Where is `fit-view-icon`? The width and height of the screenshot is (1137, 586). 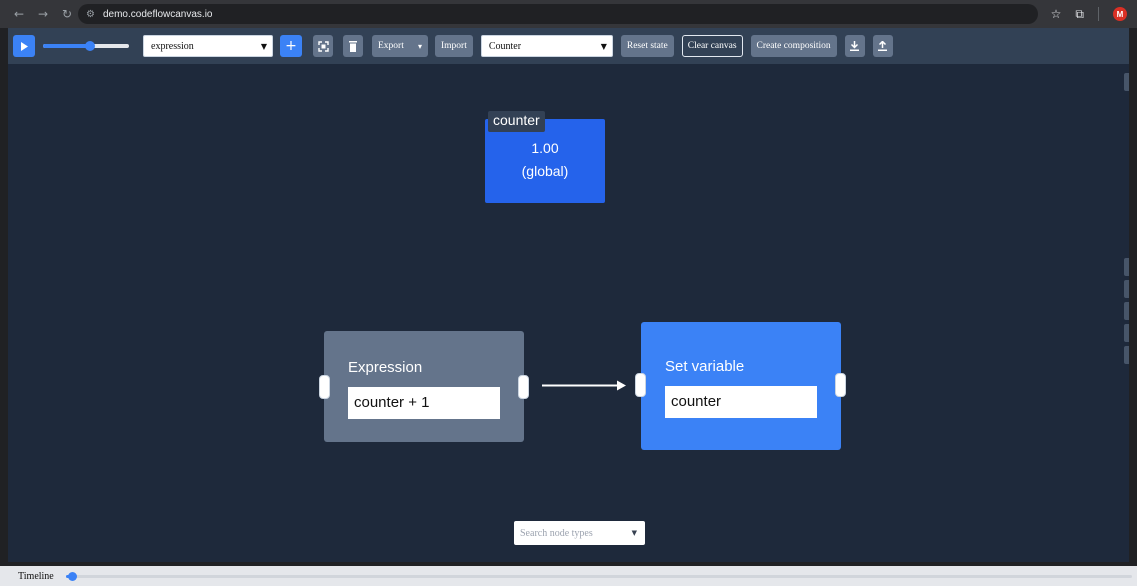
fit-view-icon is located at coordinates (323, 46).